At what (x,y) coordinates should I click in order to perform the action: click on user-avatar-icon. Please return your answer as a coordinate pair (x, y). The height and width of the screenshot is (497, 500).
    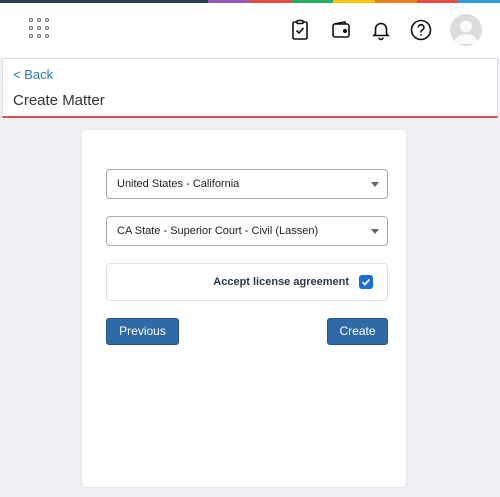
    Looking at the image, I should click on (466, 30).